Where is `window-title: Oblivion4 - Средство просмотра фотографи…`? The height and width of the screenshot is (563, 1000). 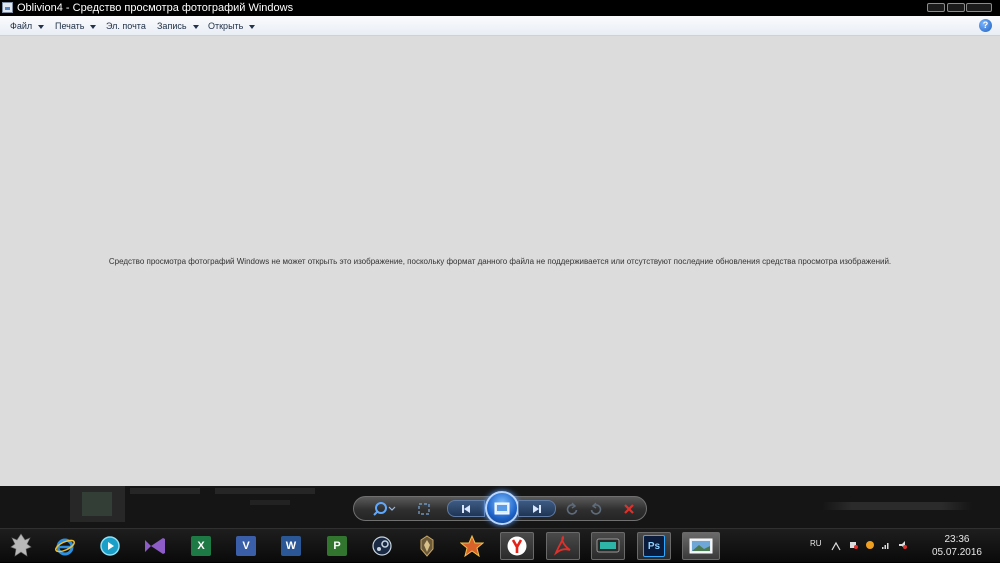 window-title: Oblivion4 - Средство просмотра фотографи… is located at coordinates (155, 8).